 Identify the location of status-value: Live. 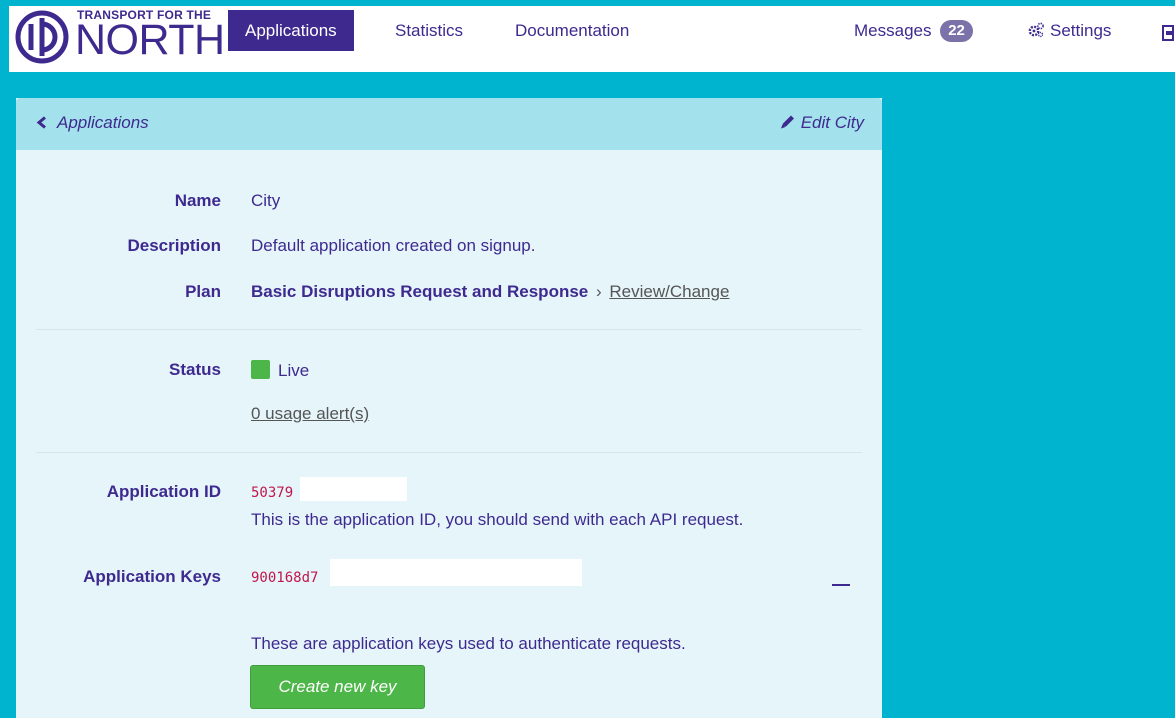
(294, 370).